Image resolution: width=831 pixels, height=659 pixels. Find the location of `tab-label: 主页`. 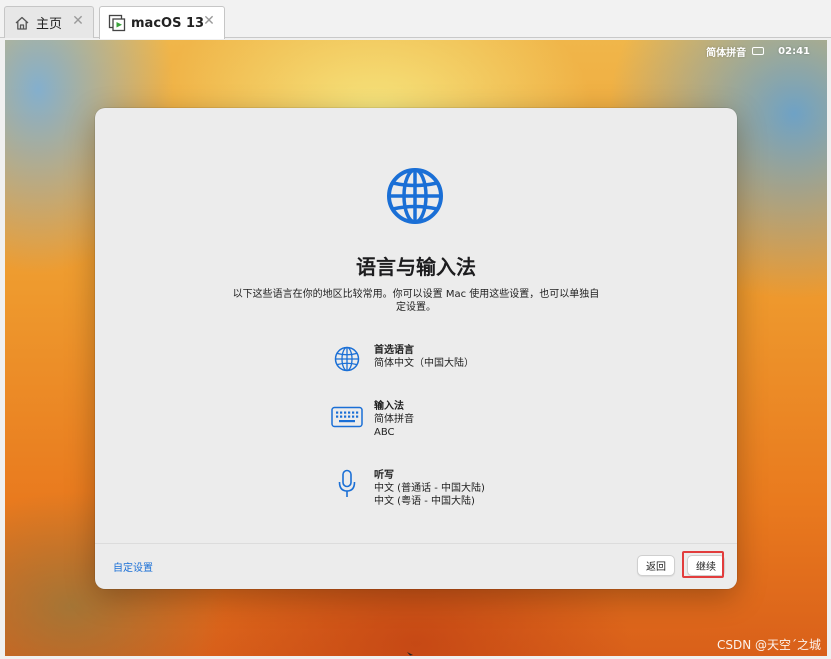

tab-label: 主页 is located at coordinates (49, 24).